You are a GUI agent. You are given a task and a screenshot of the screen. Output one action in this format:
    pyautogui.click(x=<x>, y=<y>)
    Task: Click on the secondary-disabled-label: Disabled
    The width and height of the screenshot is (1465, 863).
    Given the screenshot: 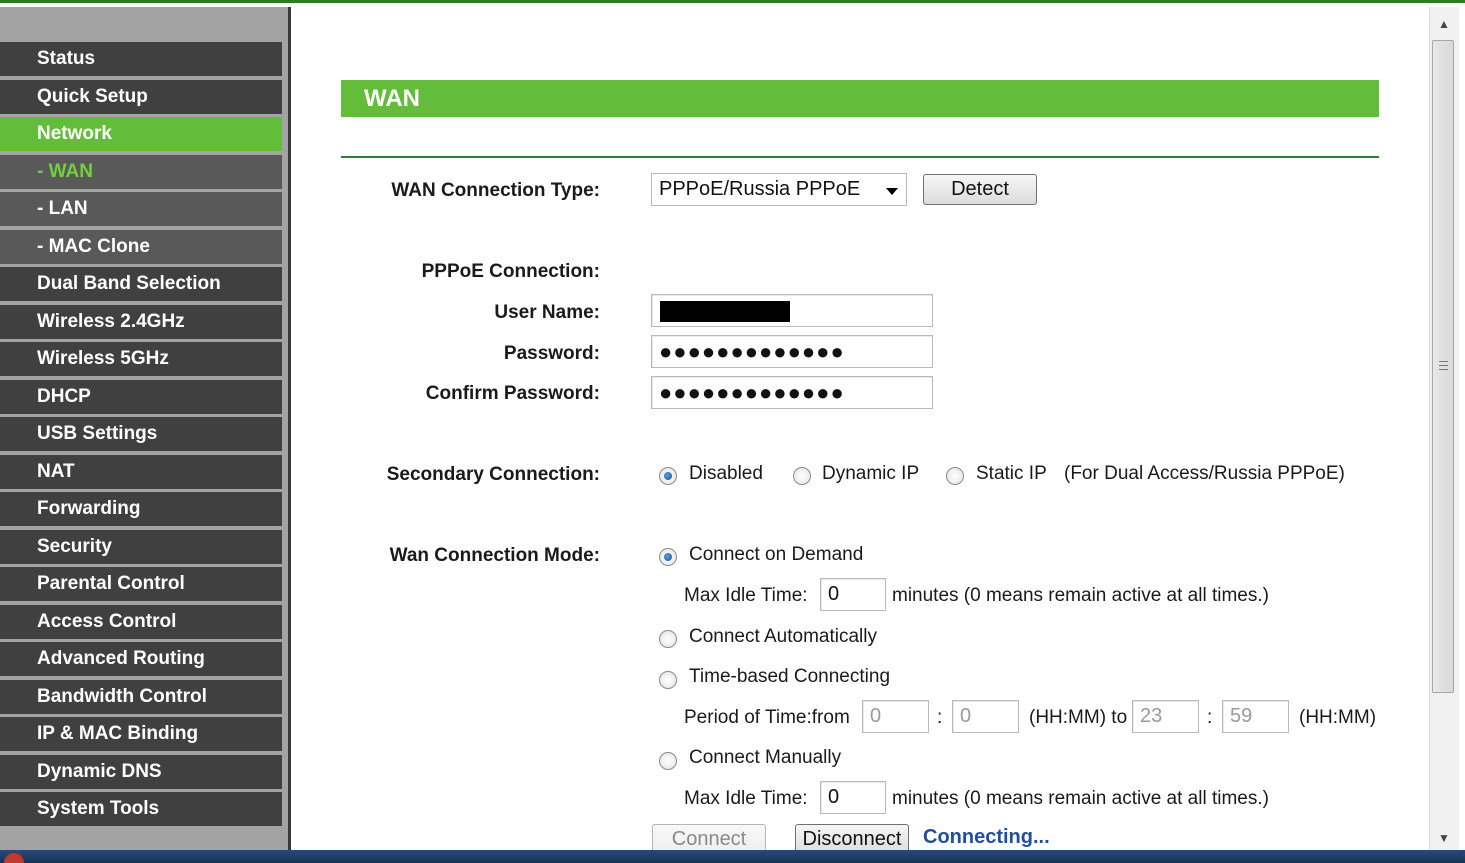 What is the action you would take?
    pyautogui.click(x=726, y=473)
    